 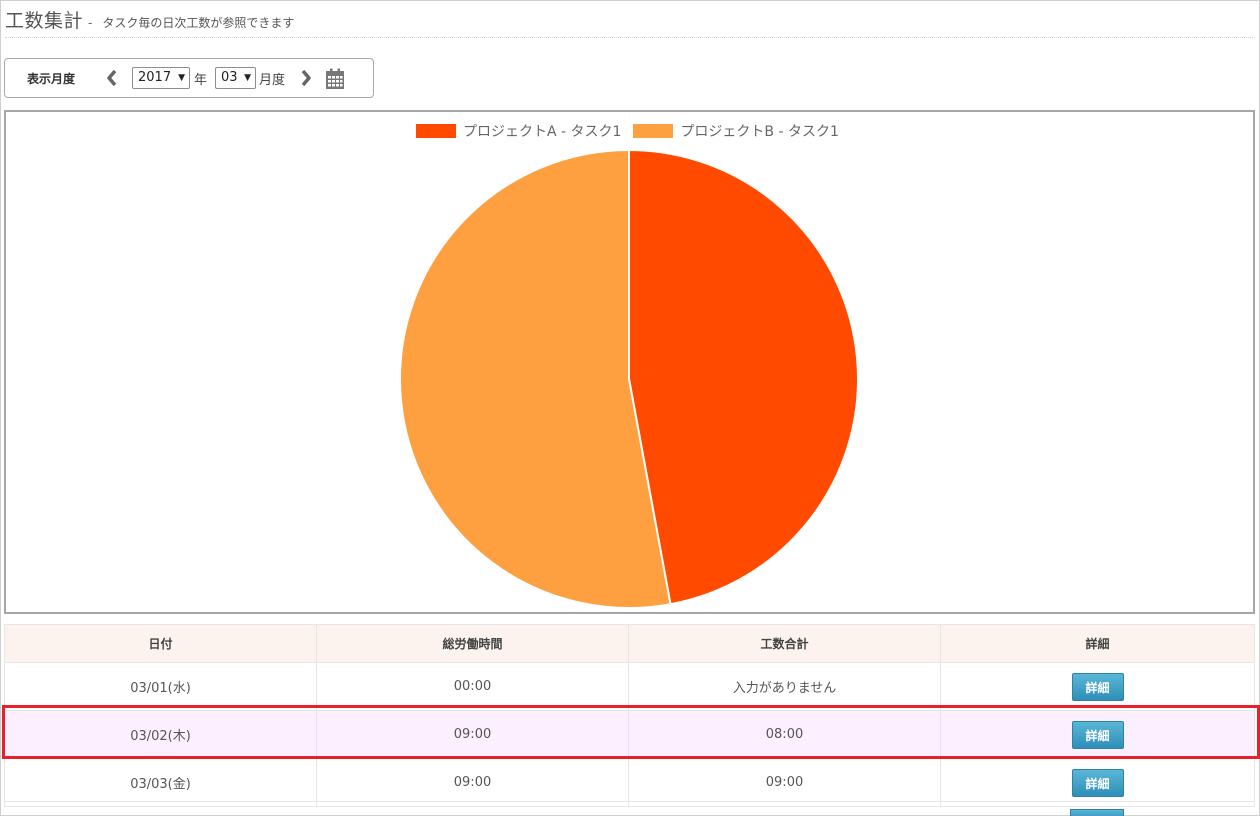 I want to click on month-selector: 表示月度 2017 ▼ 年 03 ▼ 月度, so click(x=189, y=78).